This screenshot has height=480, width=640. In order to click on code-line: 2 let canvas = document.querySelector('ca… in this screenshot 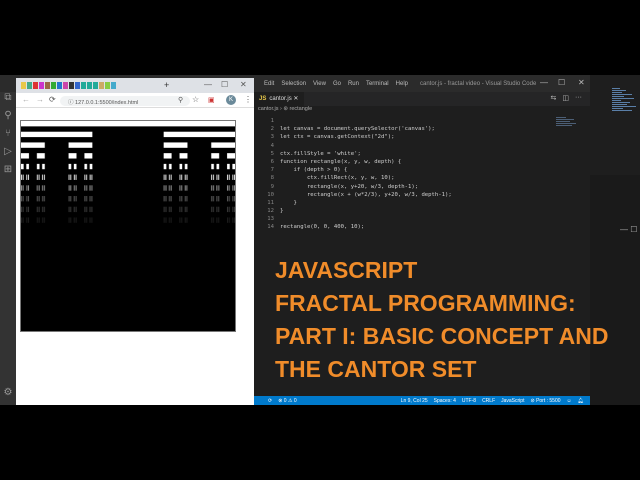, I will do `click(422, 129)`.